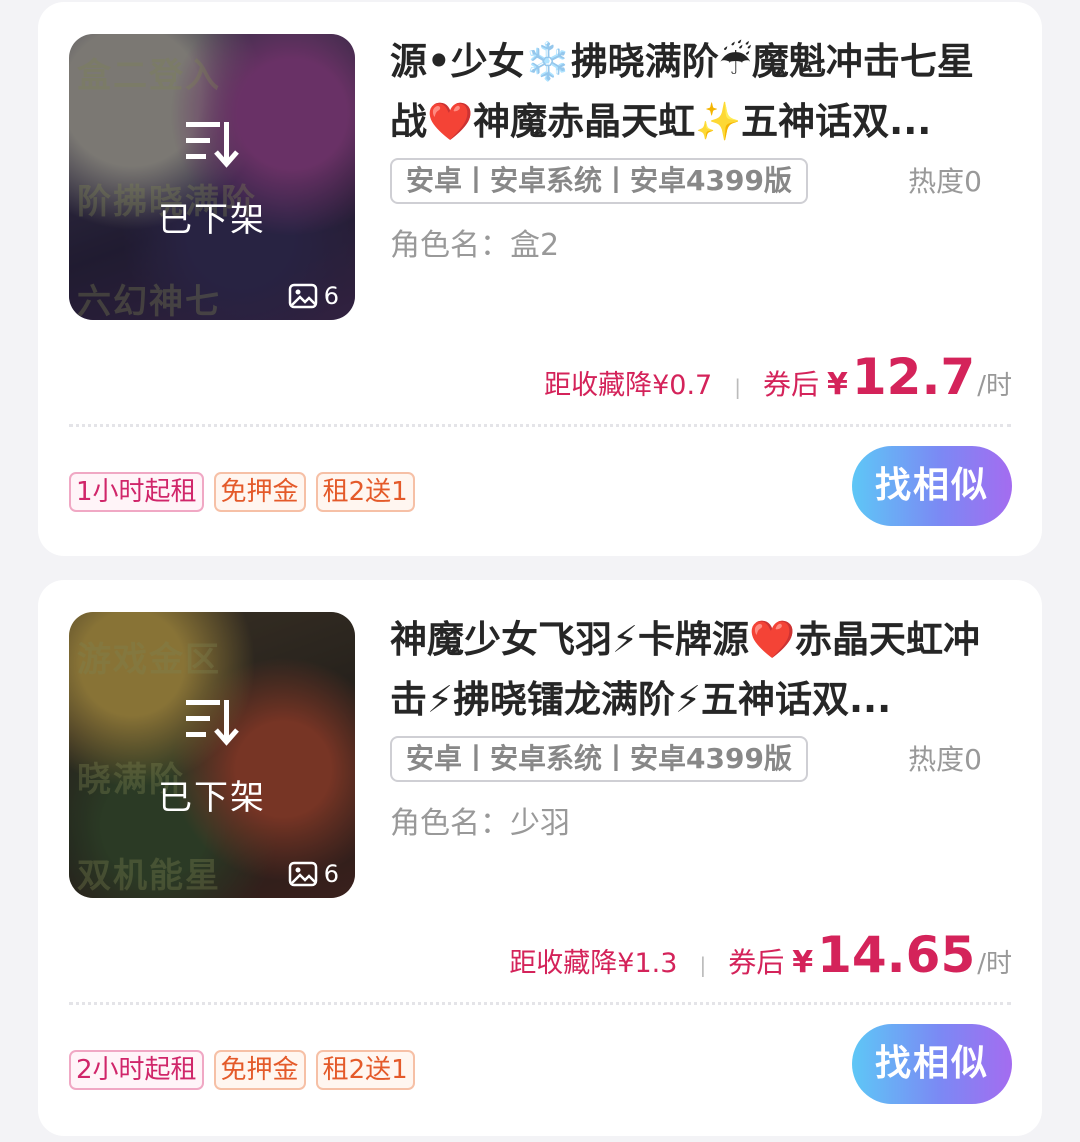 Image resolution: width=1080 pixels, height=1142 pixels. Describe the element at coordinates (136, 1070) in the screenshot. I see `tag-min-rent: 2小时起租` at that location.